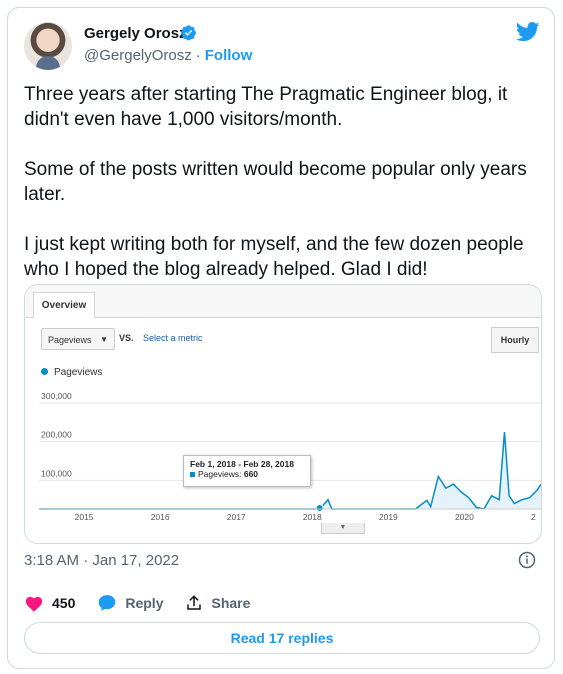 The image size is (563, 674). Describe the element at coordinates (527, 560) in the screenshot. I see `info-icon` at that location.